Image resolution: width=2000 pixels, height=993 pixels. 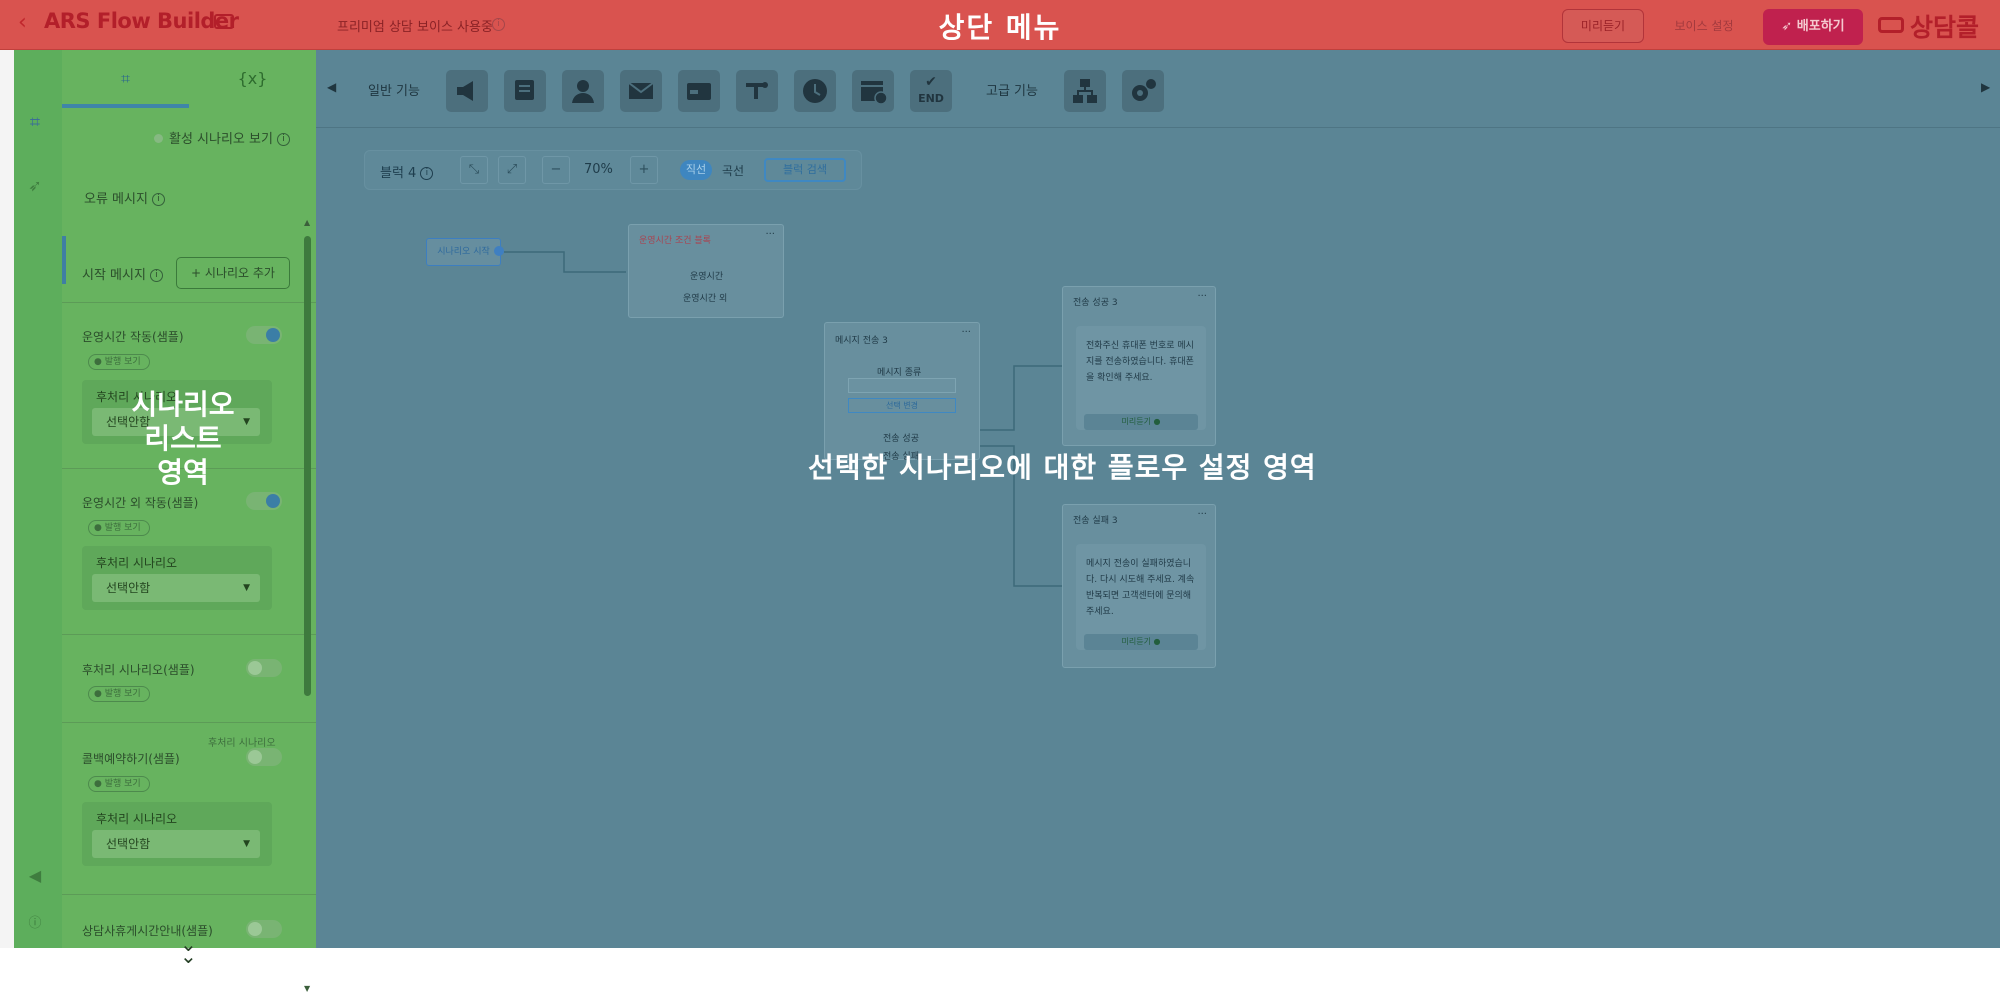 I want to click on post-scenario-tag: 후처리 시나리오, so click(x=242, y=743).